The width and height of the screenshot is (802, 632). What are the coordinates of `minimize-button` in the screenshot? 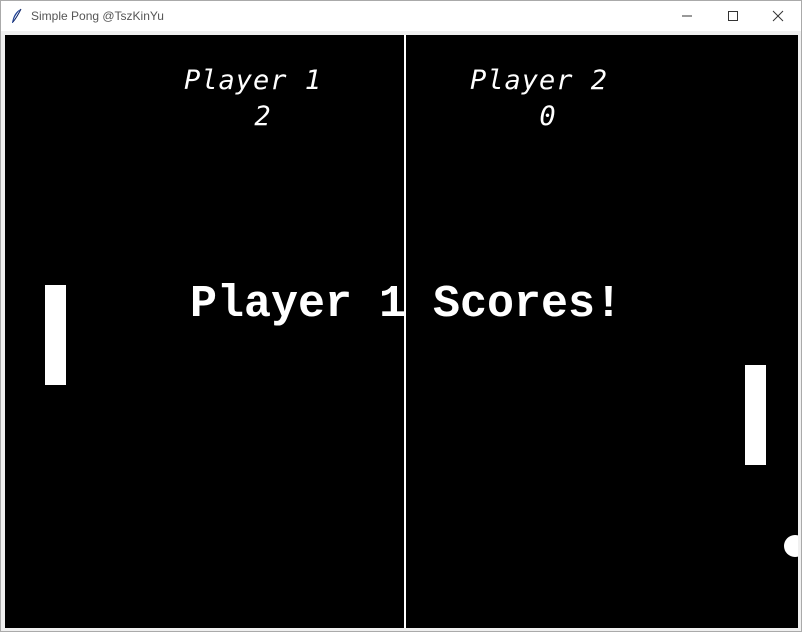 It's located at (687, 16).